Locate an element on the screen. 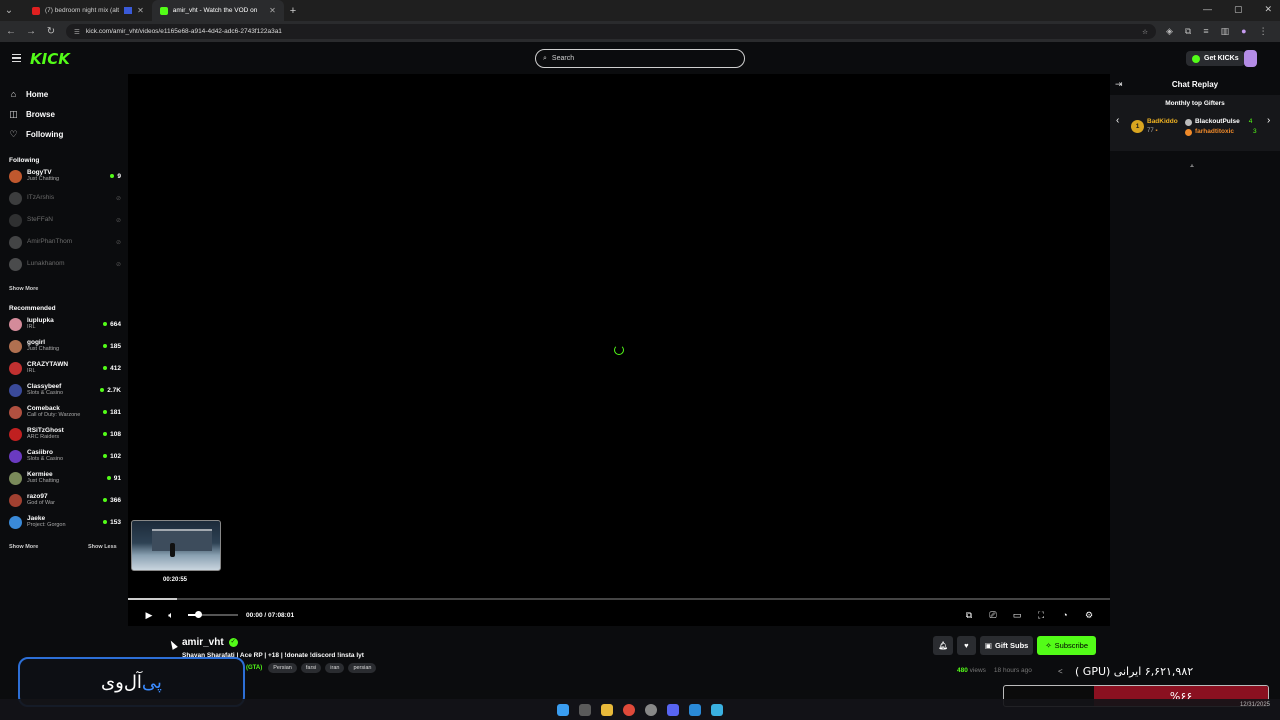  kick-logo: KICK is located at coordinates (50, 59).